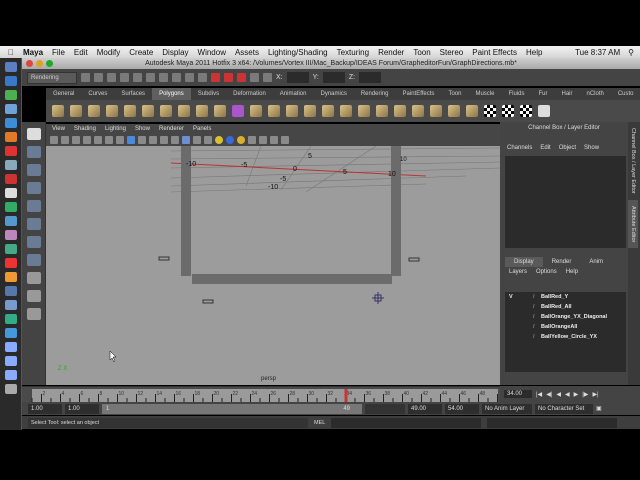  What do you see at coordinates (150, 77) in the screenshot?
I see `select-component-icon` at bounding box center [150, 77].